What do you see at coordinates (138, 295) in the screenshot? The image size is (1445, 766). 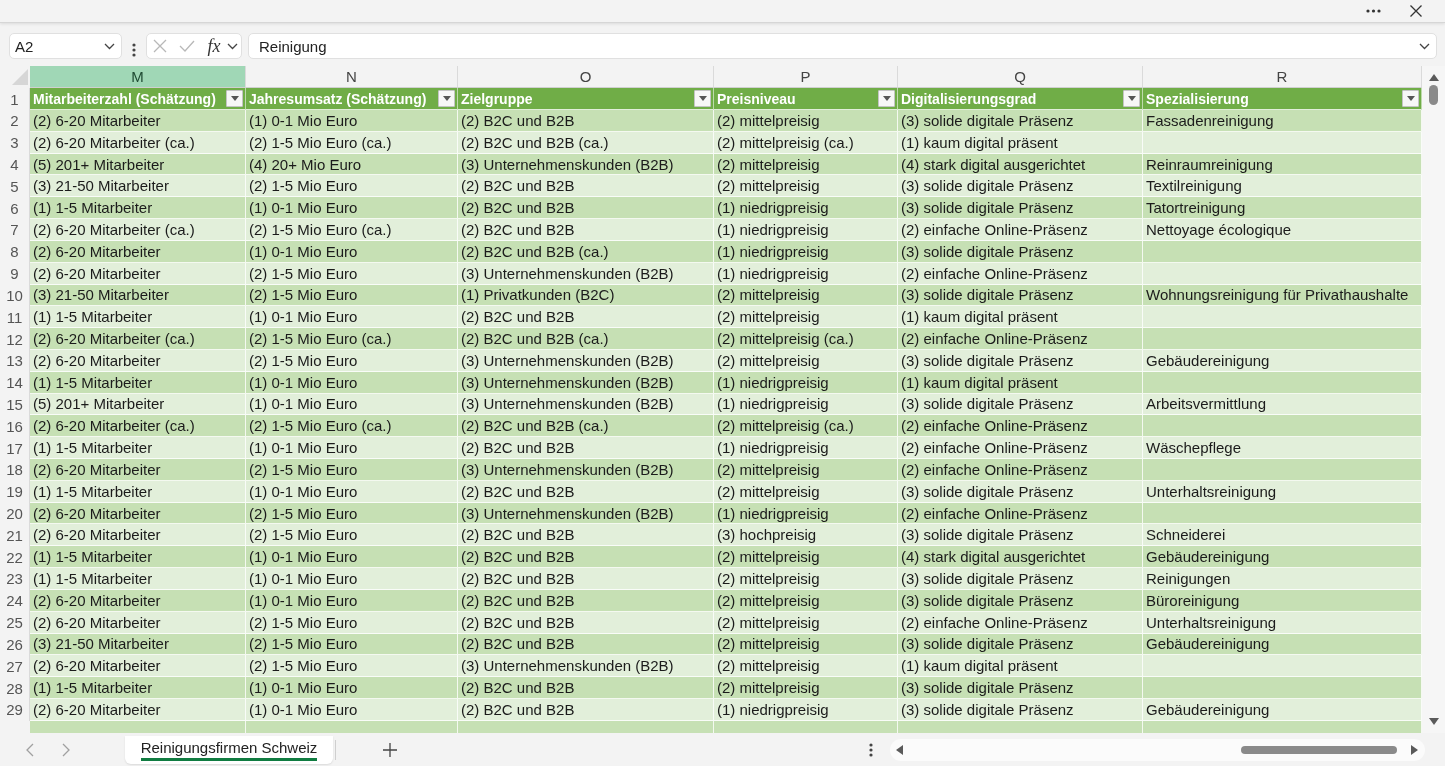 I see `table-cell: (3) 21-50 Mitarbeiter` at bounding box center [138, 295].